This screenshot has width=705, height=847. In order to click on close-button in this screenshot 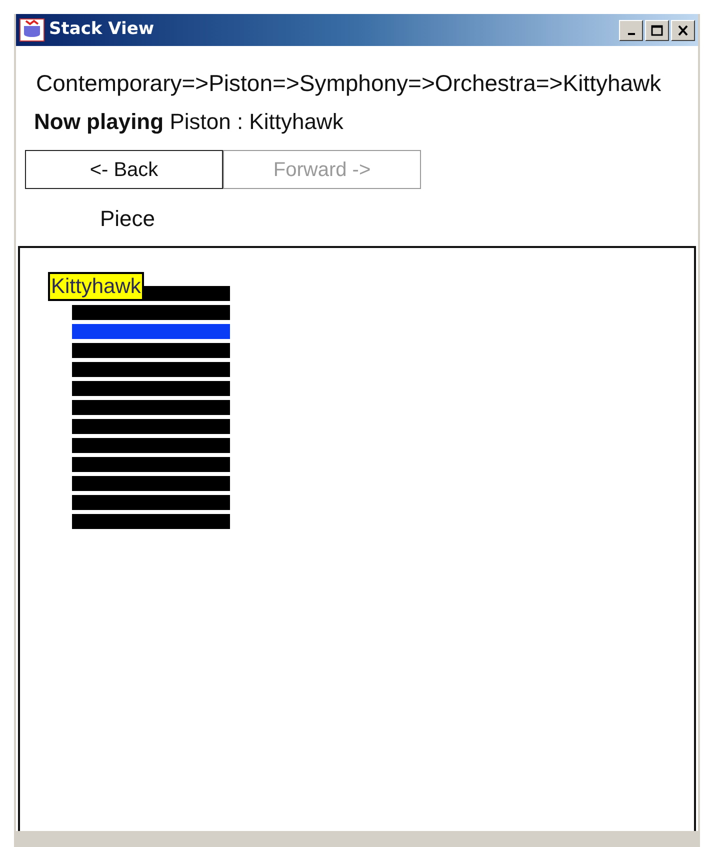, I will do `click(683, 30)`.